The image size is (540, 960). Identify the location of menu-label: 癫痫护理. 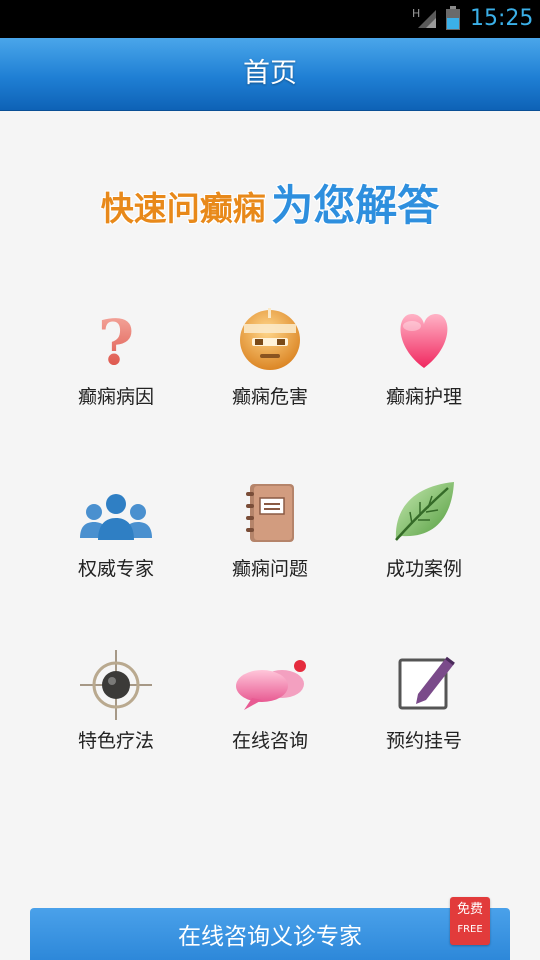
(423, 397).